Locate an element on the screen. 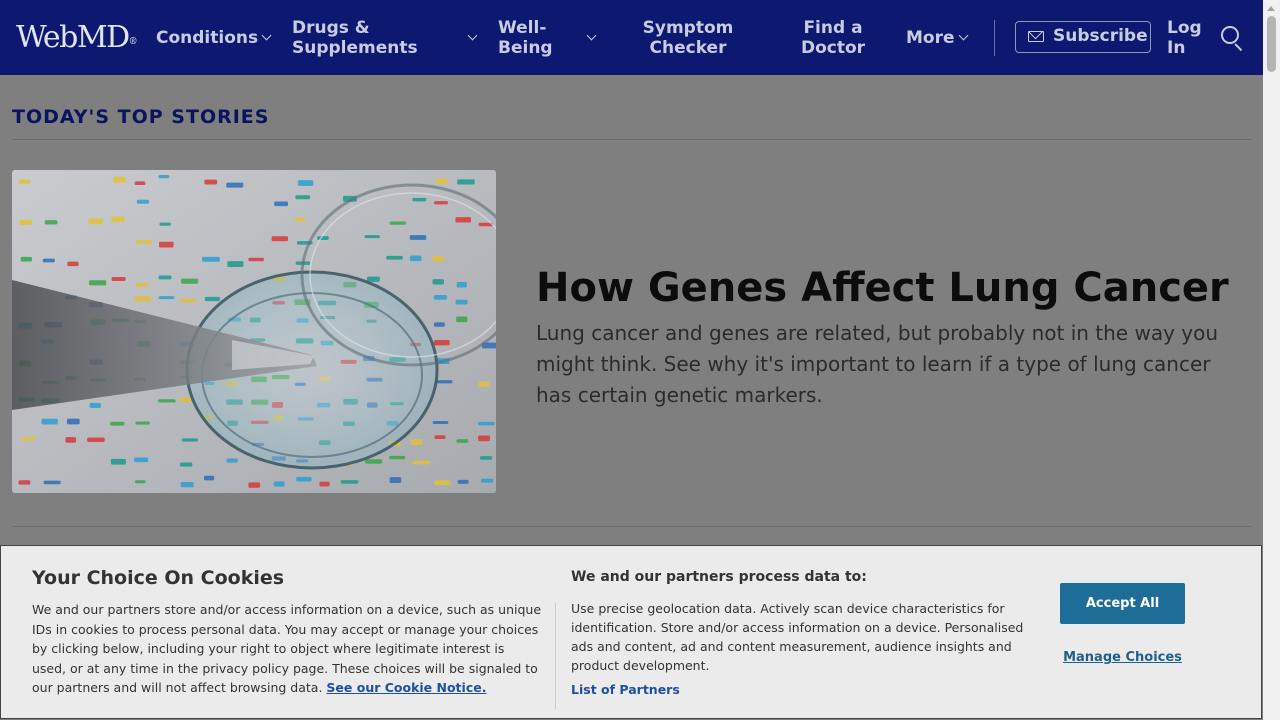 The width and height of the screenshot is (1280, 720). registered-mark: ® is located at coordinates (133, 42).